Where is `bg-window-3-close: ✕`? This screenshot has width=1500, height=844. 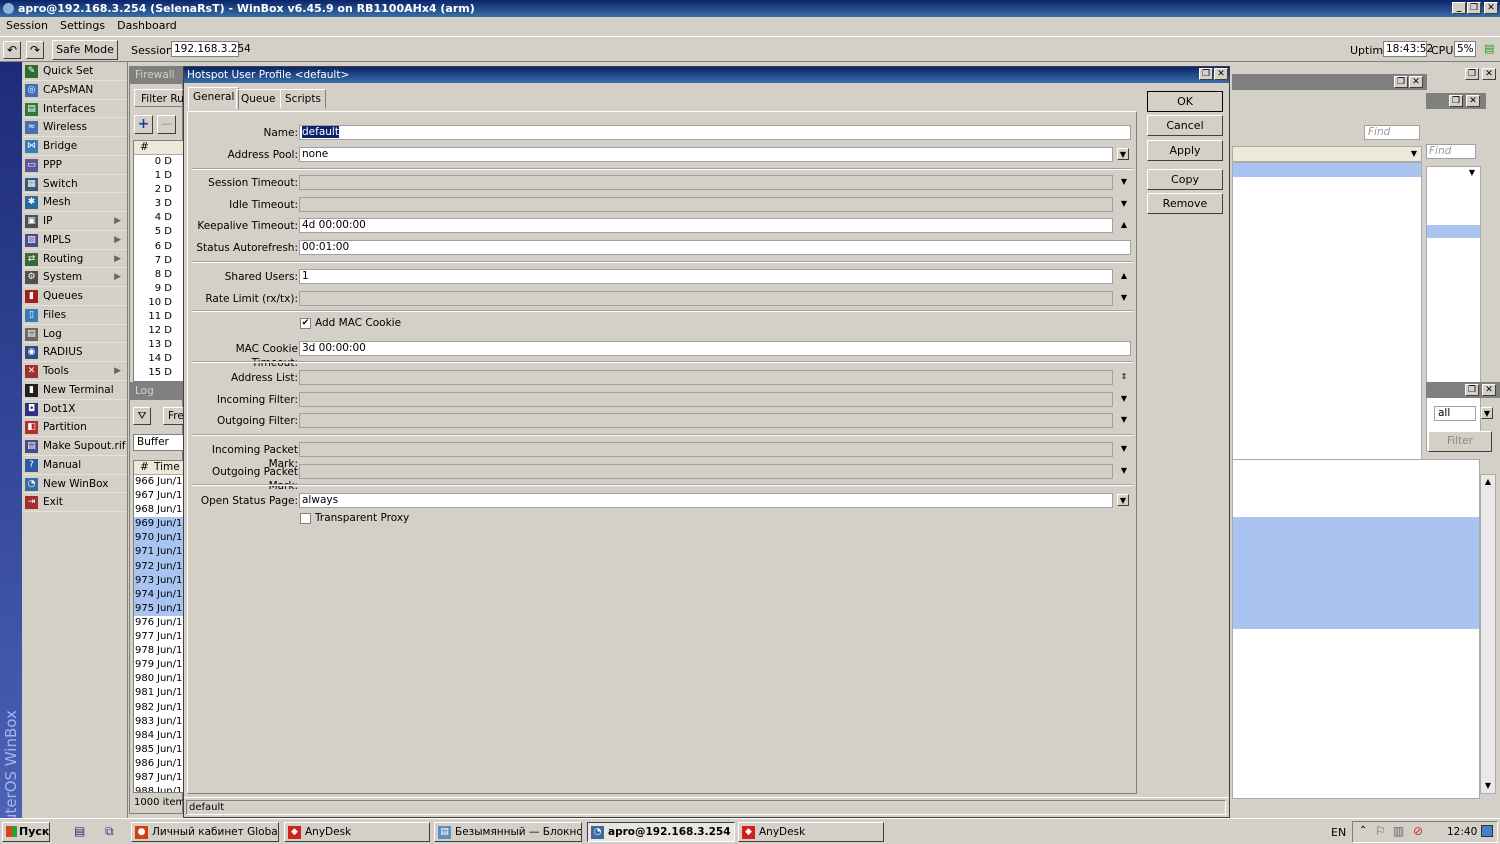 bg-window-3-close: ✕ is located at coordinates (1473, 101).